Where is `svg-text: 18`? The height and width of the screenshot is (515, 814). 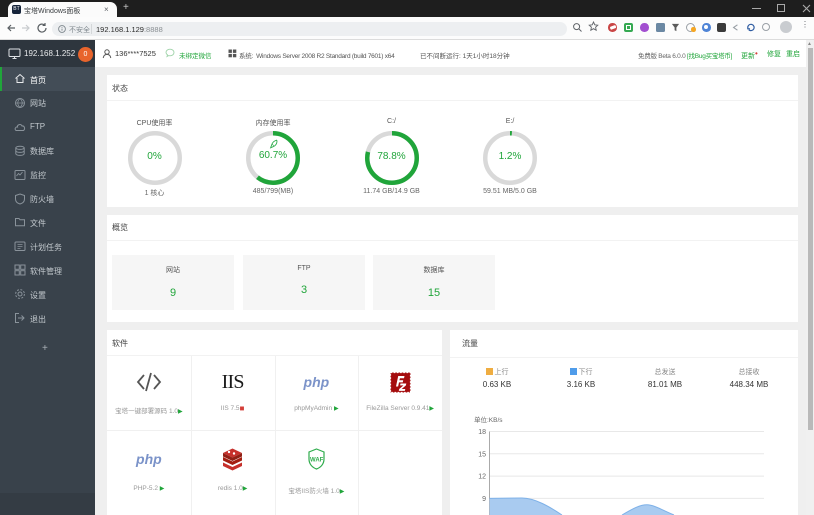 svg-text: 18 is located at coordinates (482, 432).